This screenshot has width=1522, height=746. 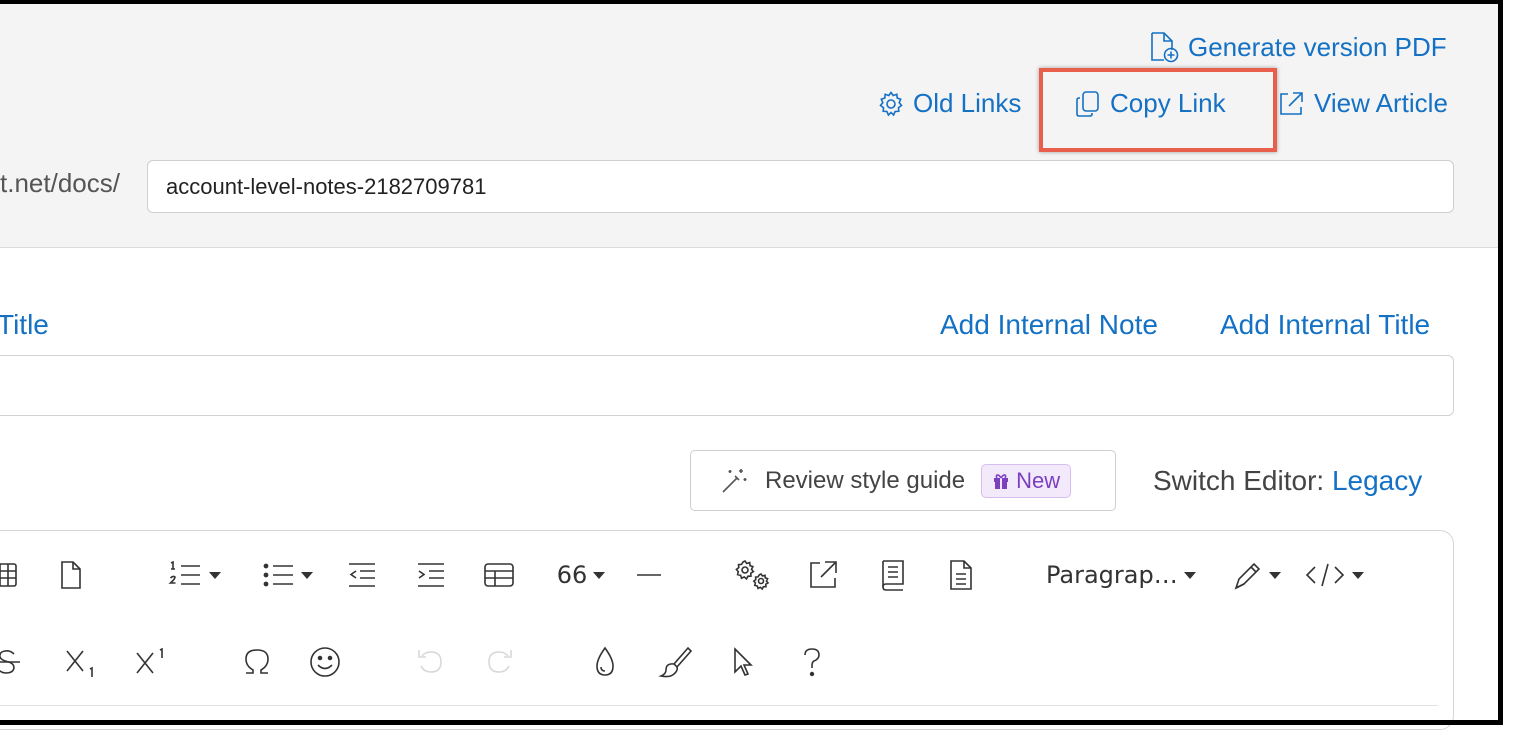 I want to click on title-input, so click(x=727, y=385).